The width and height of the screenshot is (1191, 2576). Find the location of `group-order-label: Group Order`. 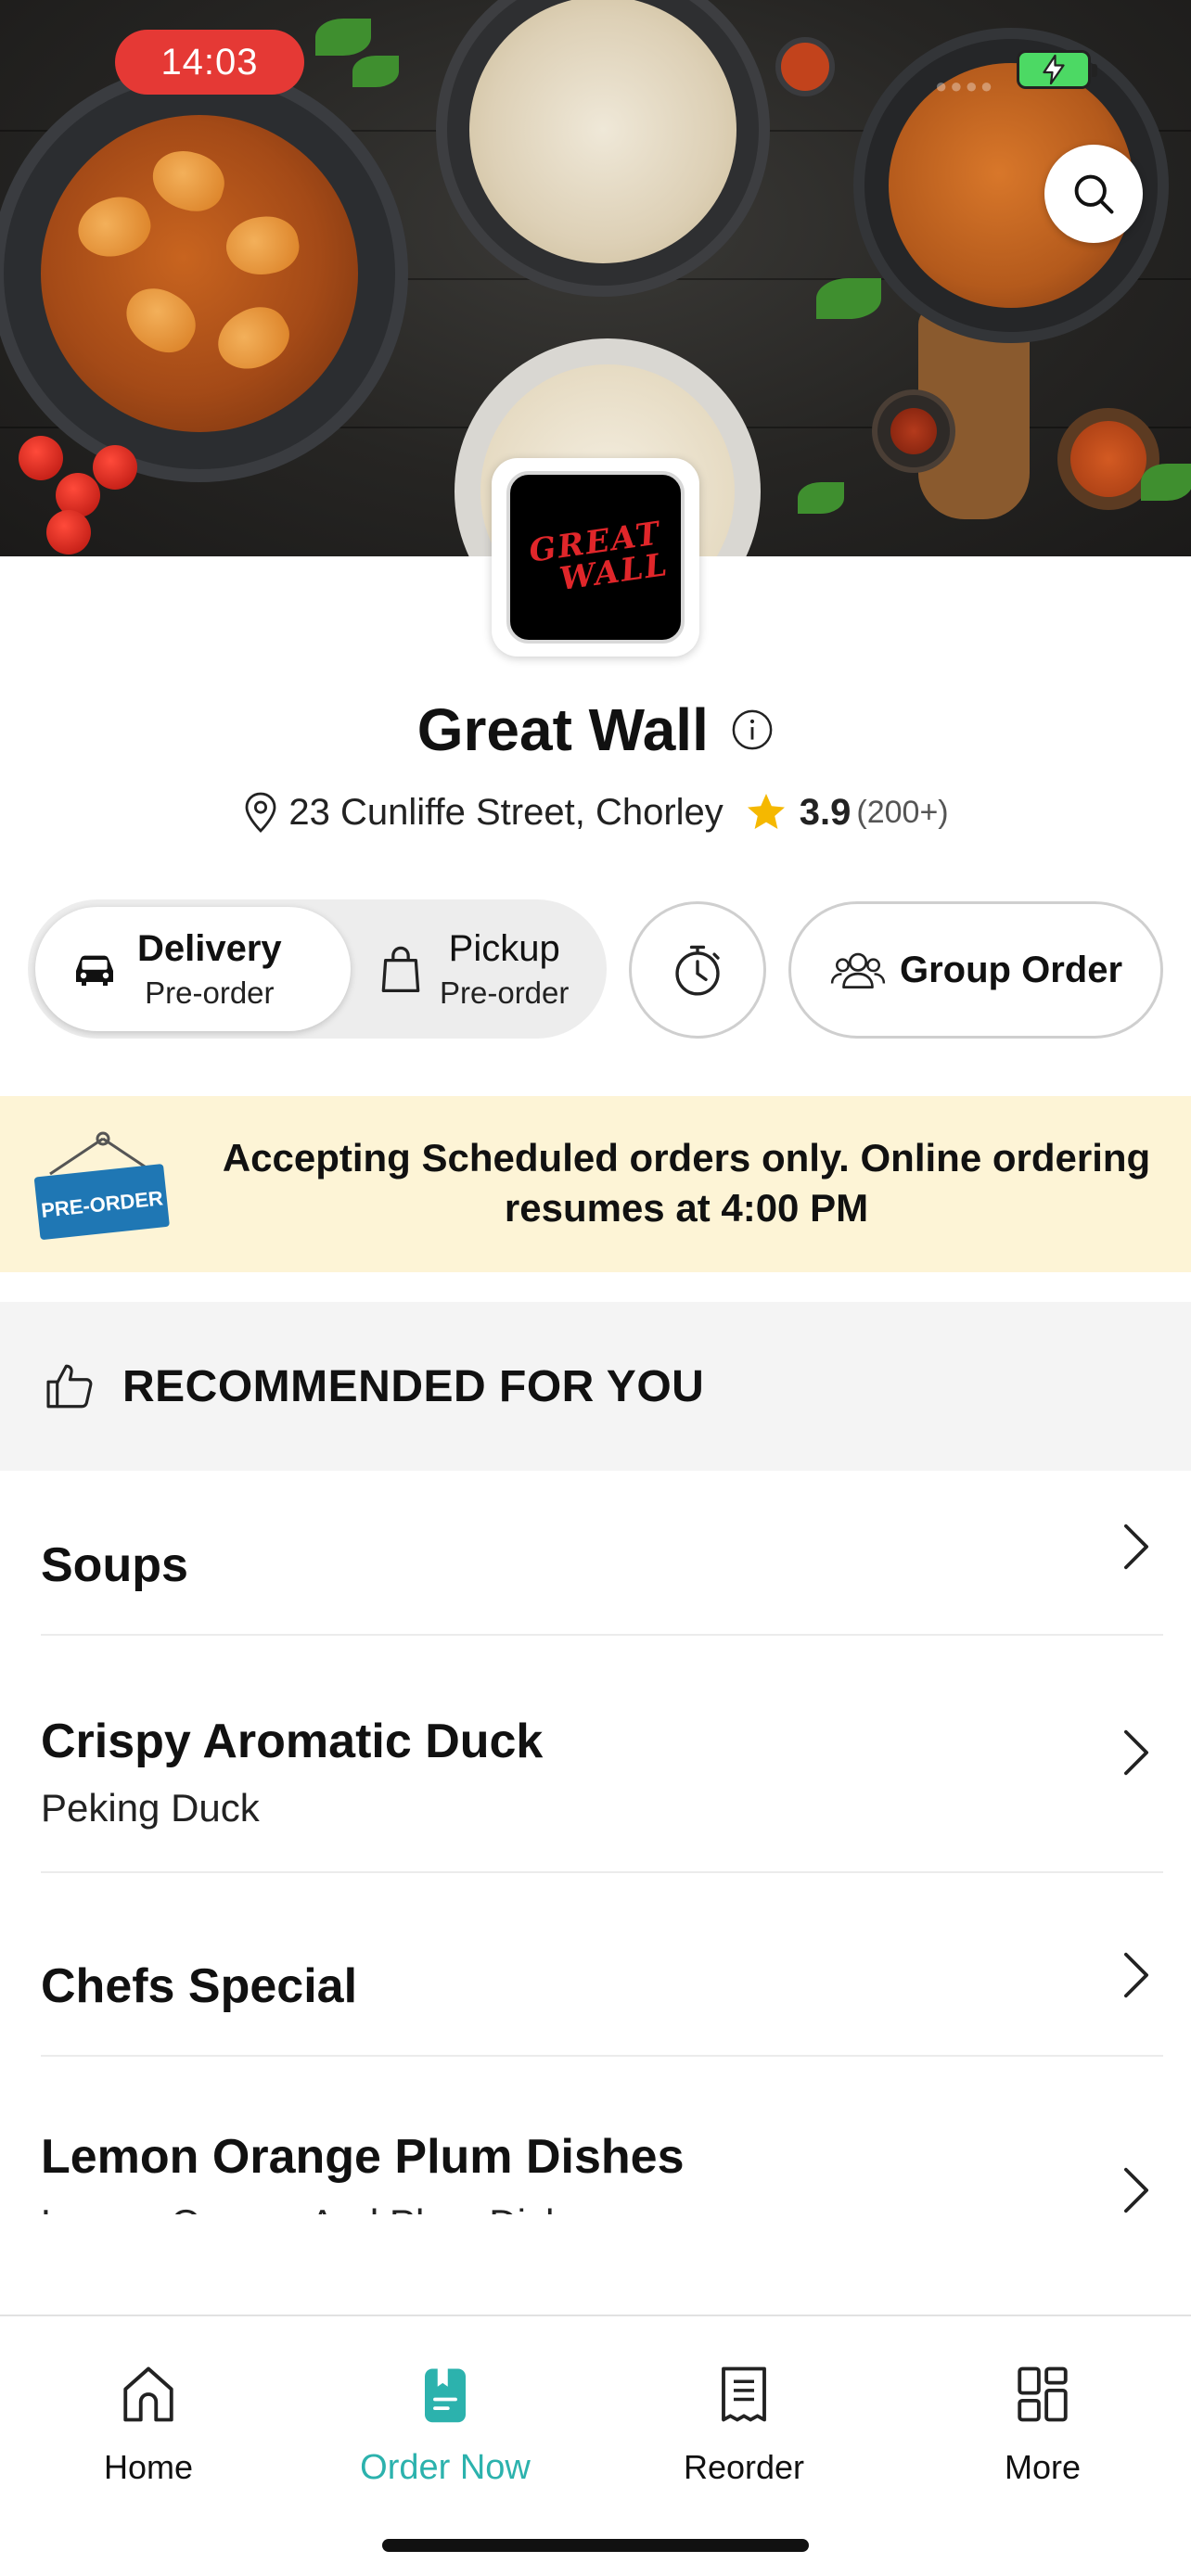

group-order-label: Group Order is located at coordinates (1011, 970).